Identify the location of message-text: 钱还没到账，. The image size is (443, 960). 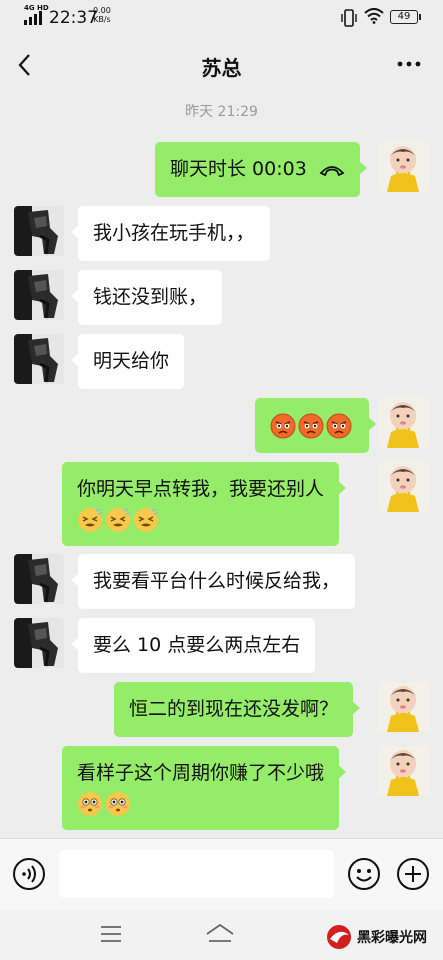
(150, 297).